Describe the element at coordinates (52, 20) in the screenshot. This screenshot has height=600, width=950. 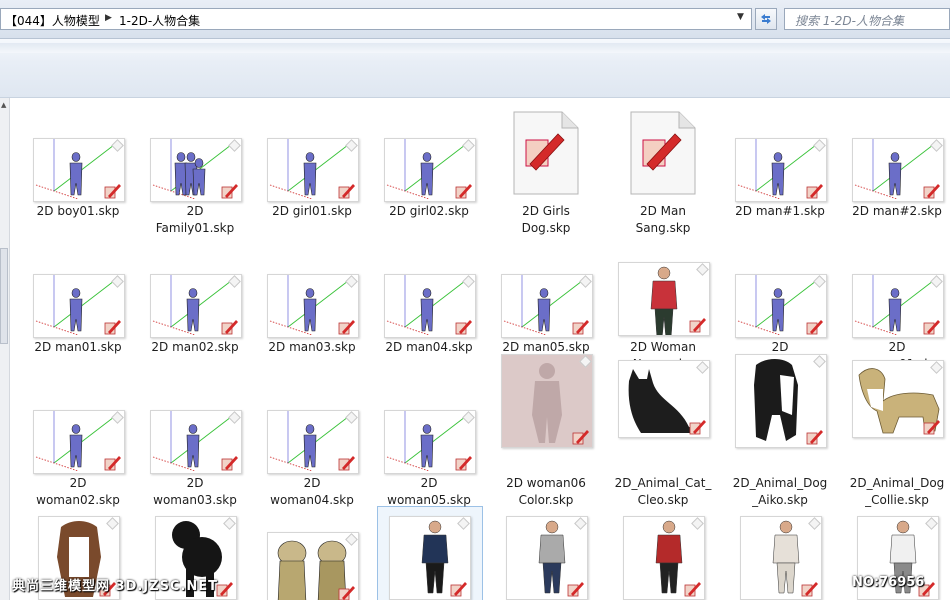
I see `breadcrumb-root: 【044】人物模型` at that location.